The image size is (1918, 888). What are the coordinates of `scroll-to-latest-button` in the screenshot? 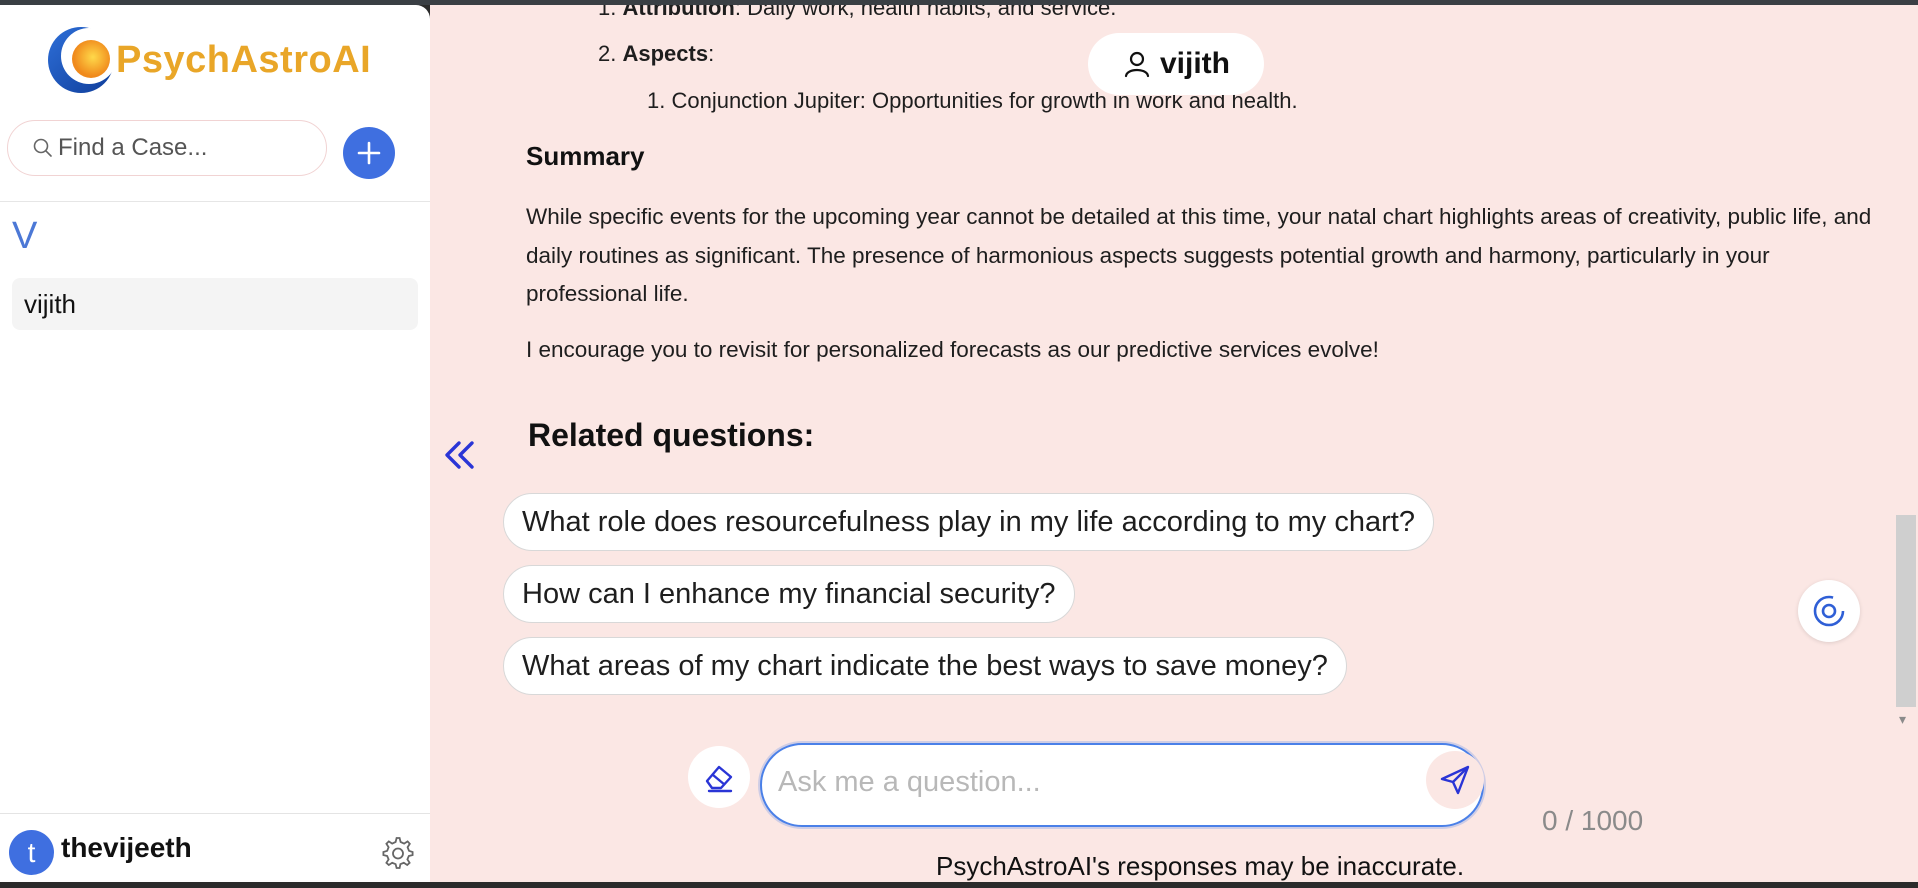 It's located at (1829, 611).